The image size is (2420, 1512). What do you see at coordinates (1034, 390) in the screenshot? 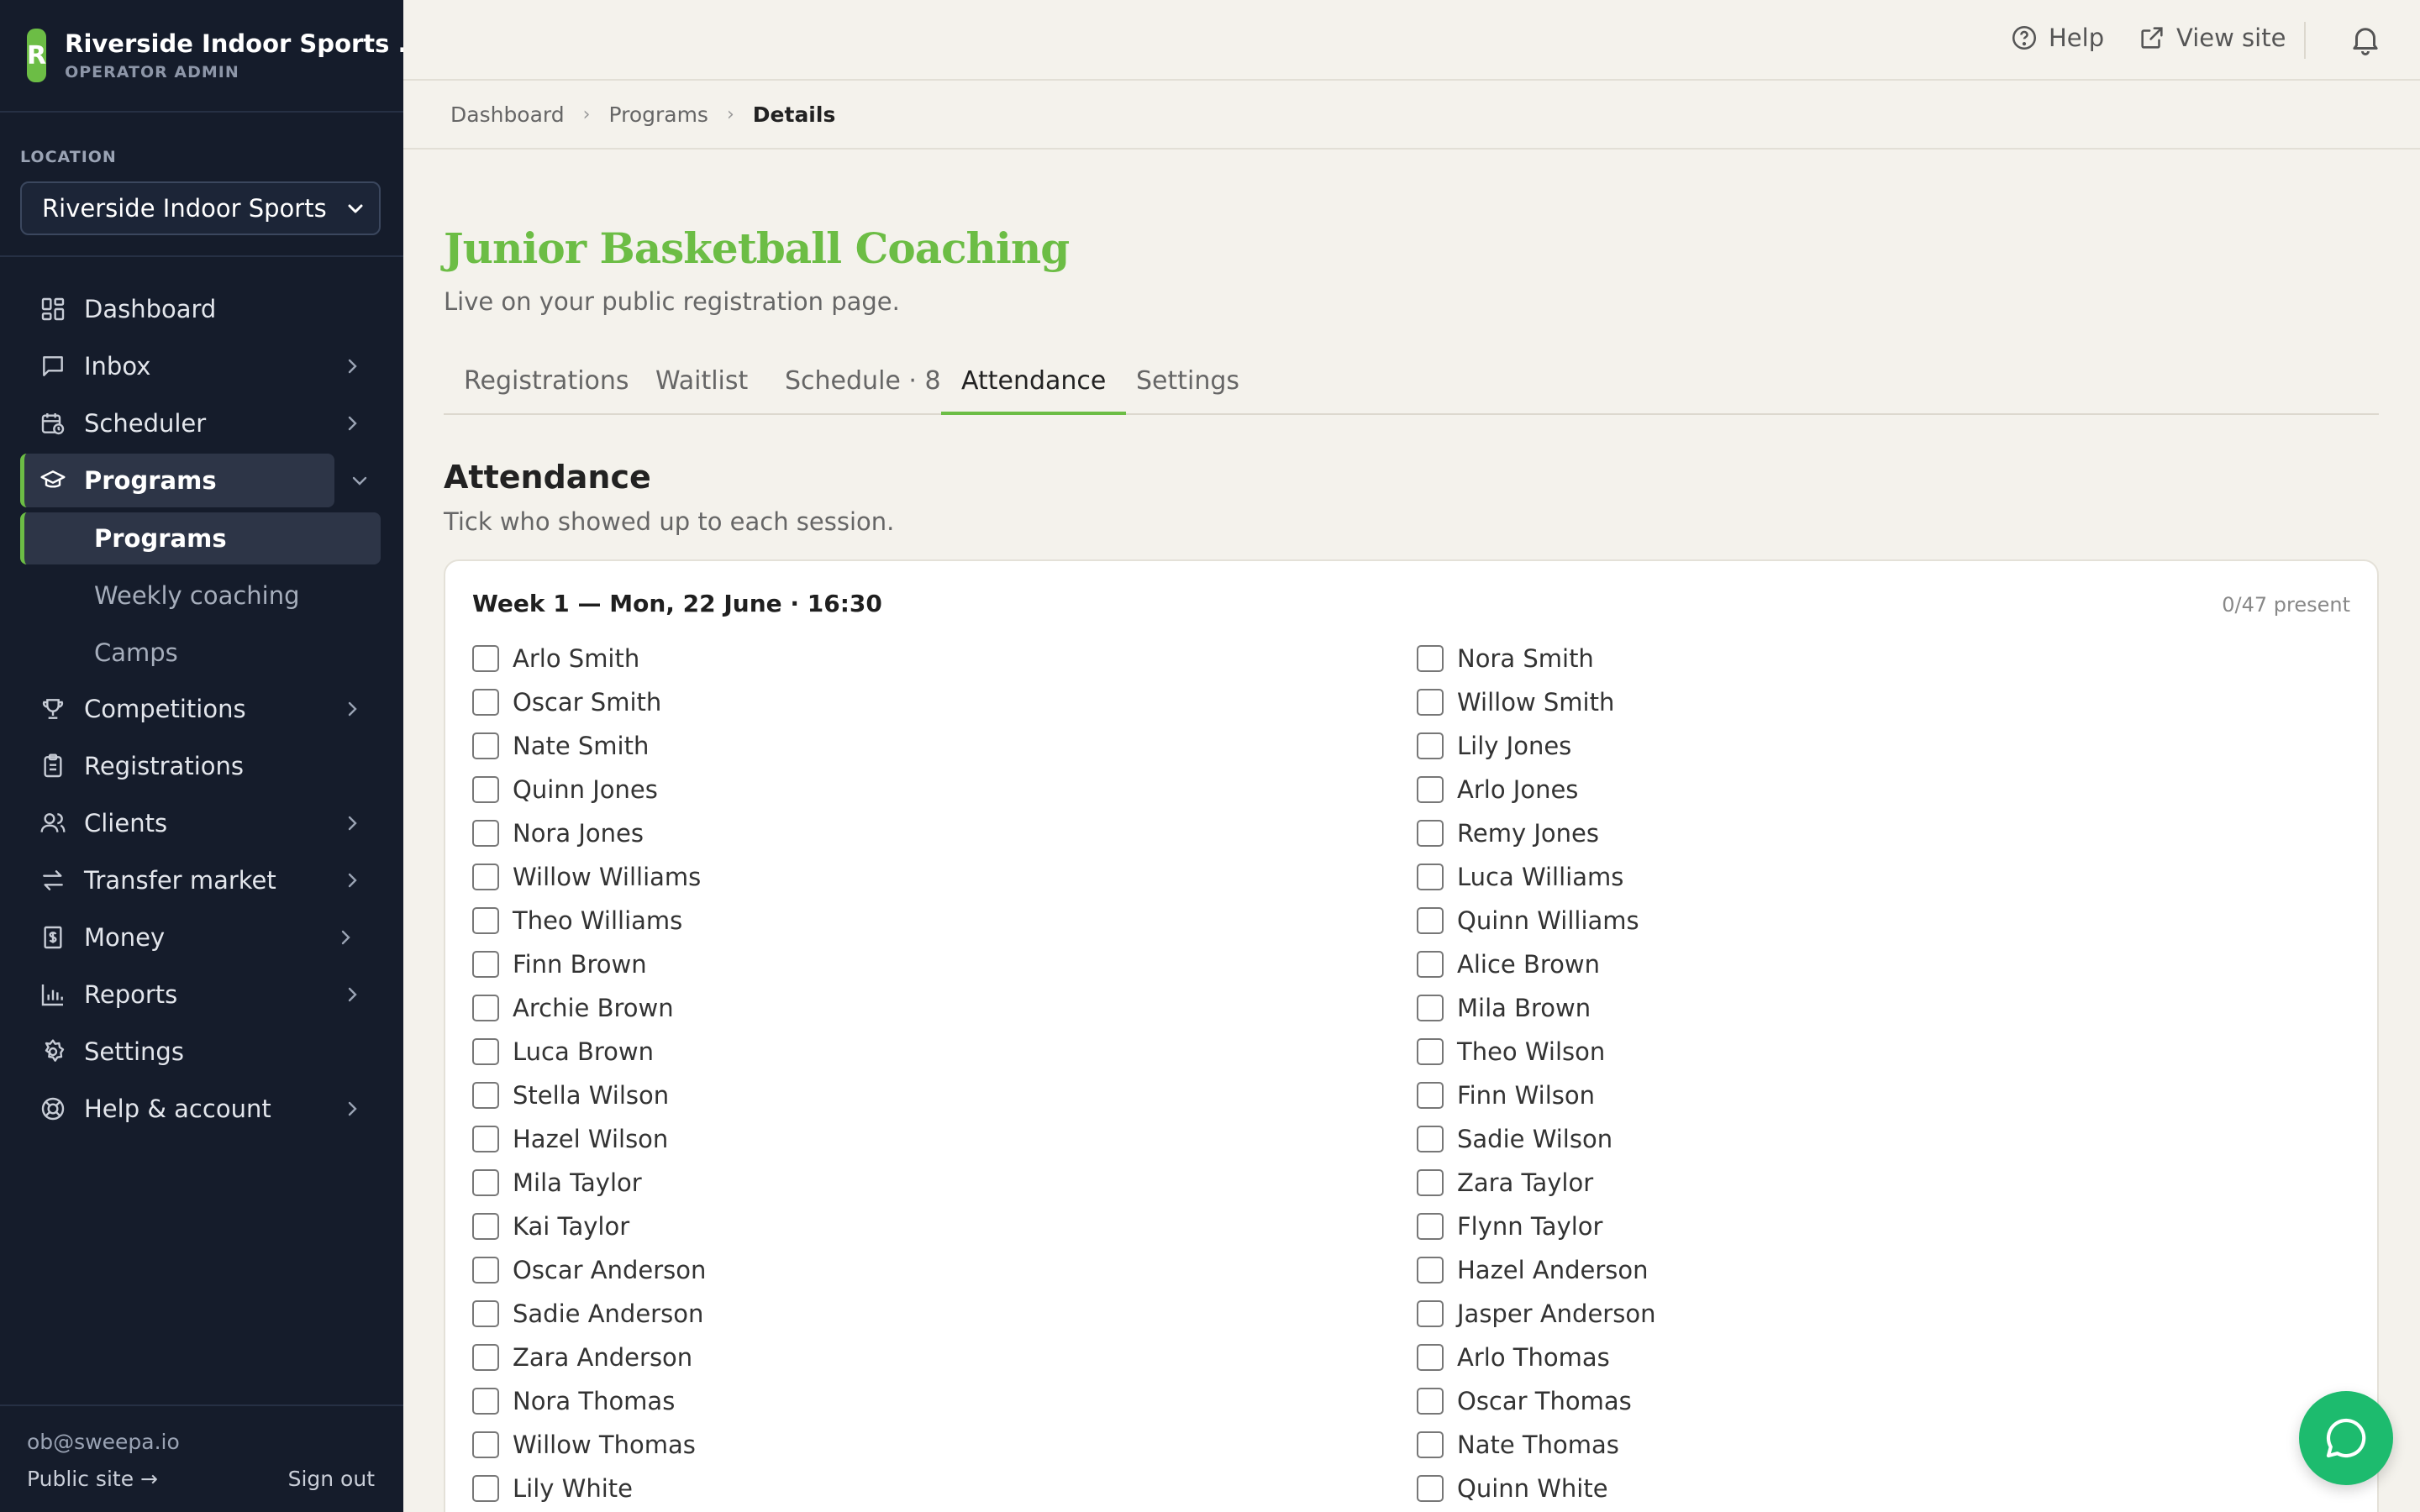
I see `tab-attendance: Attendance` at bounding box center [1034, 390].